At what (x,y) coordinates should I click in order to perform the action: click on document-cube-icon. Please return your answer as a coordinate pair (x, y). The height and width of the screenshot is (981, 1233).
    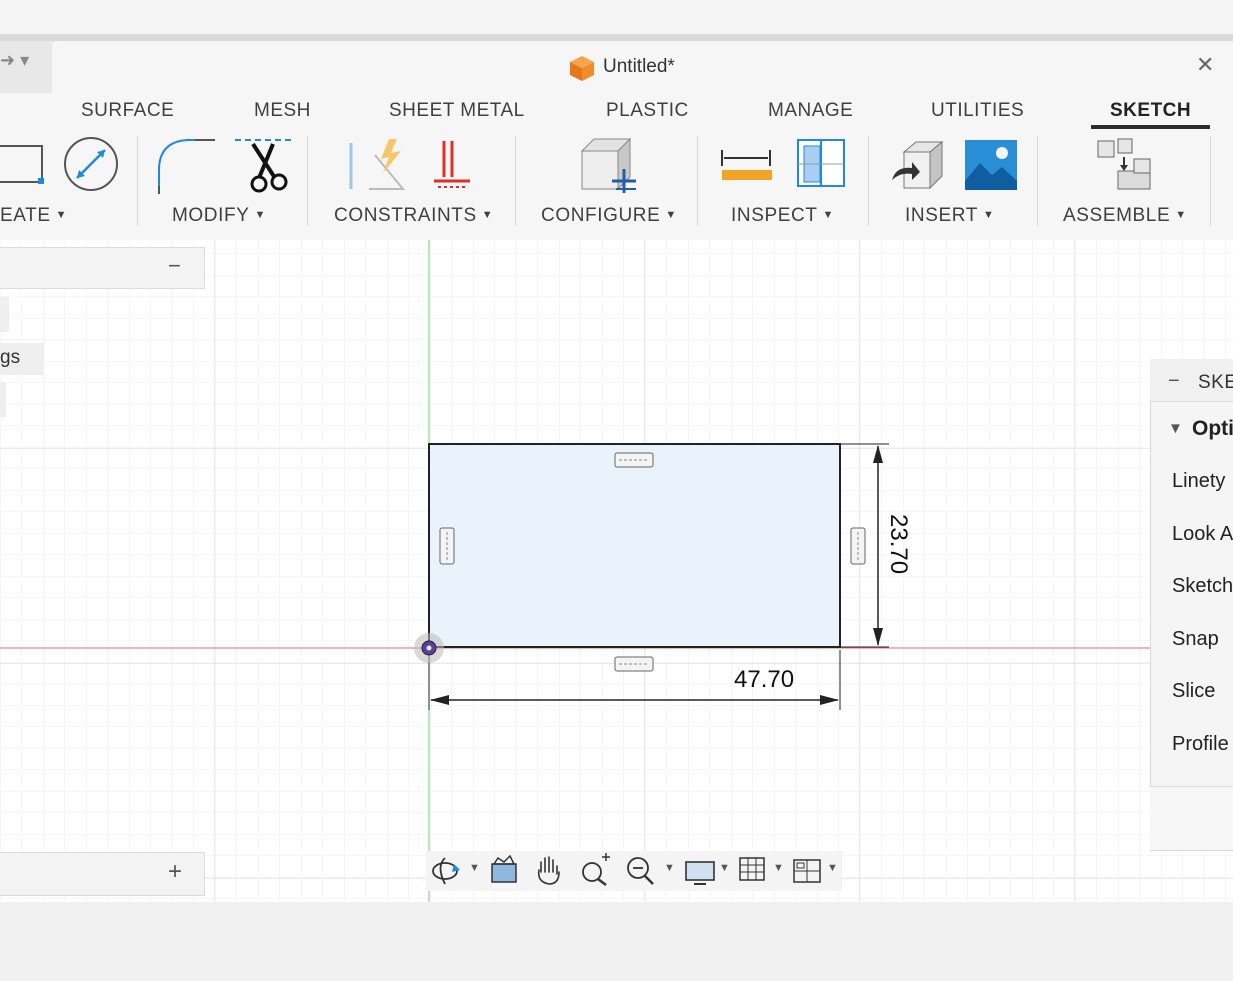
    Looking at the image, I should click on (582, 70).